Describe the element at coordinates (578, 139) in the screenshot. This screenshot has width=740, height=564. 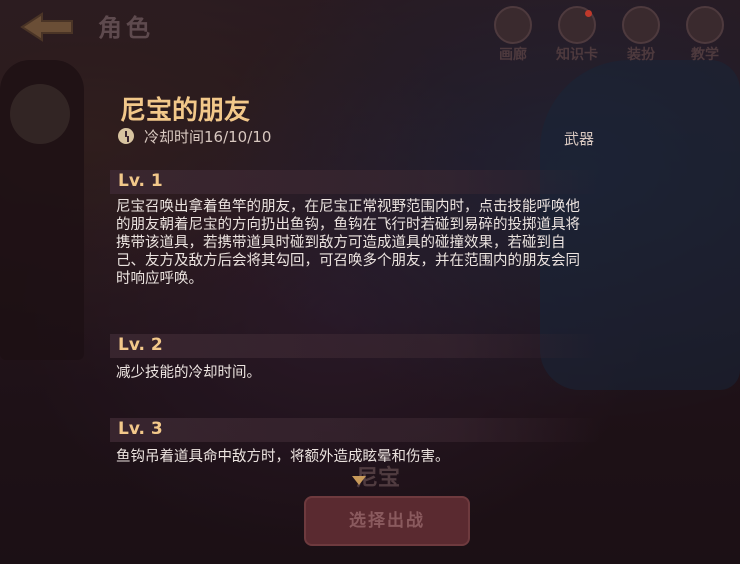
I see `skill-category: 武器` at that location.